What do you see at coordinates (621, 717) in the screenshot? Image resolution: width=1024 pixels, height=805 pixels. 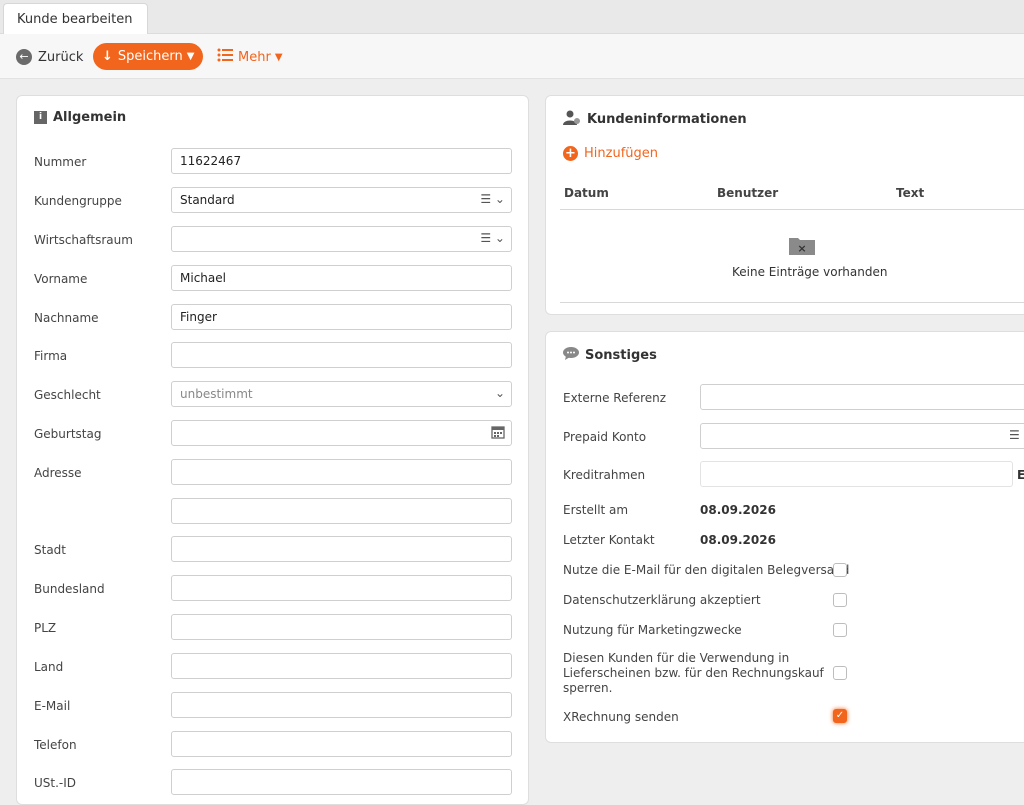 I see `xrechnung-label: XRechnung senden` at bounding box center [621, 717].